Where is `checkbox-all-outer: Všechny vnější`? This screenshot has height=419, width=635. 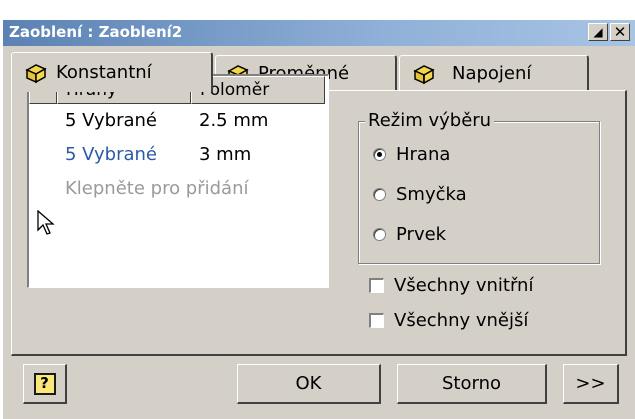
checkbox-all-outer: Všechny vnější is located at coordinates (448, 320).